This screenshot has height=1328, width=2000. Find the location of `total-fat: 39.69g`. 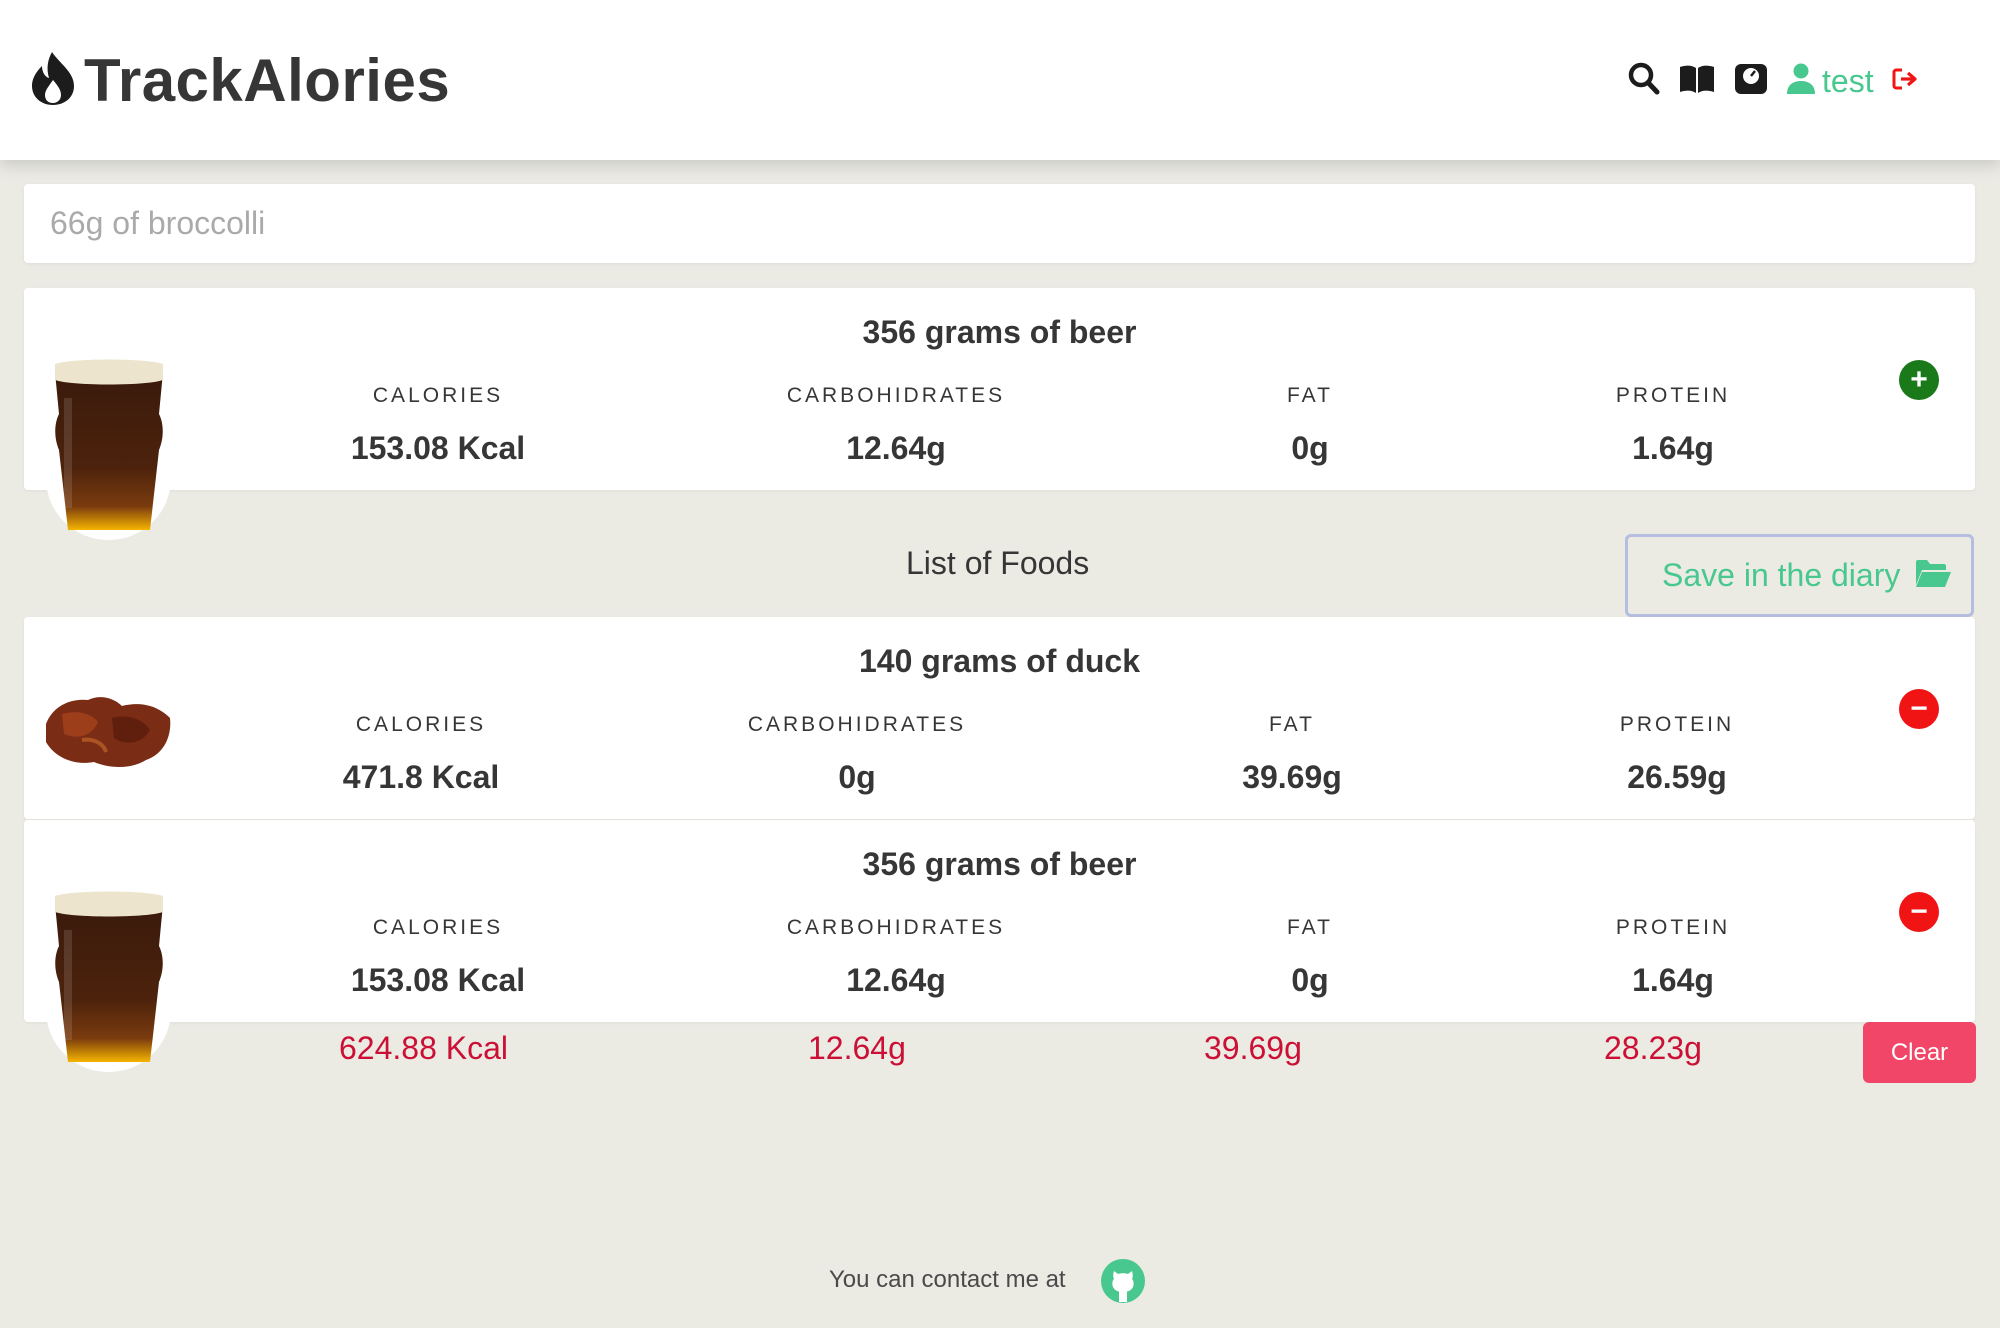

total-fat: 39.69g is located at coordinates (1253, 1048).